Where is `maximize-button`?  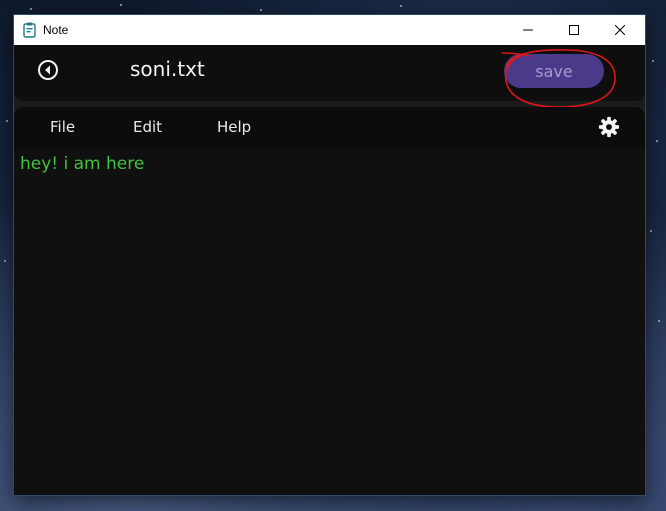 maximize-button is located at coordinates (574, 30).